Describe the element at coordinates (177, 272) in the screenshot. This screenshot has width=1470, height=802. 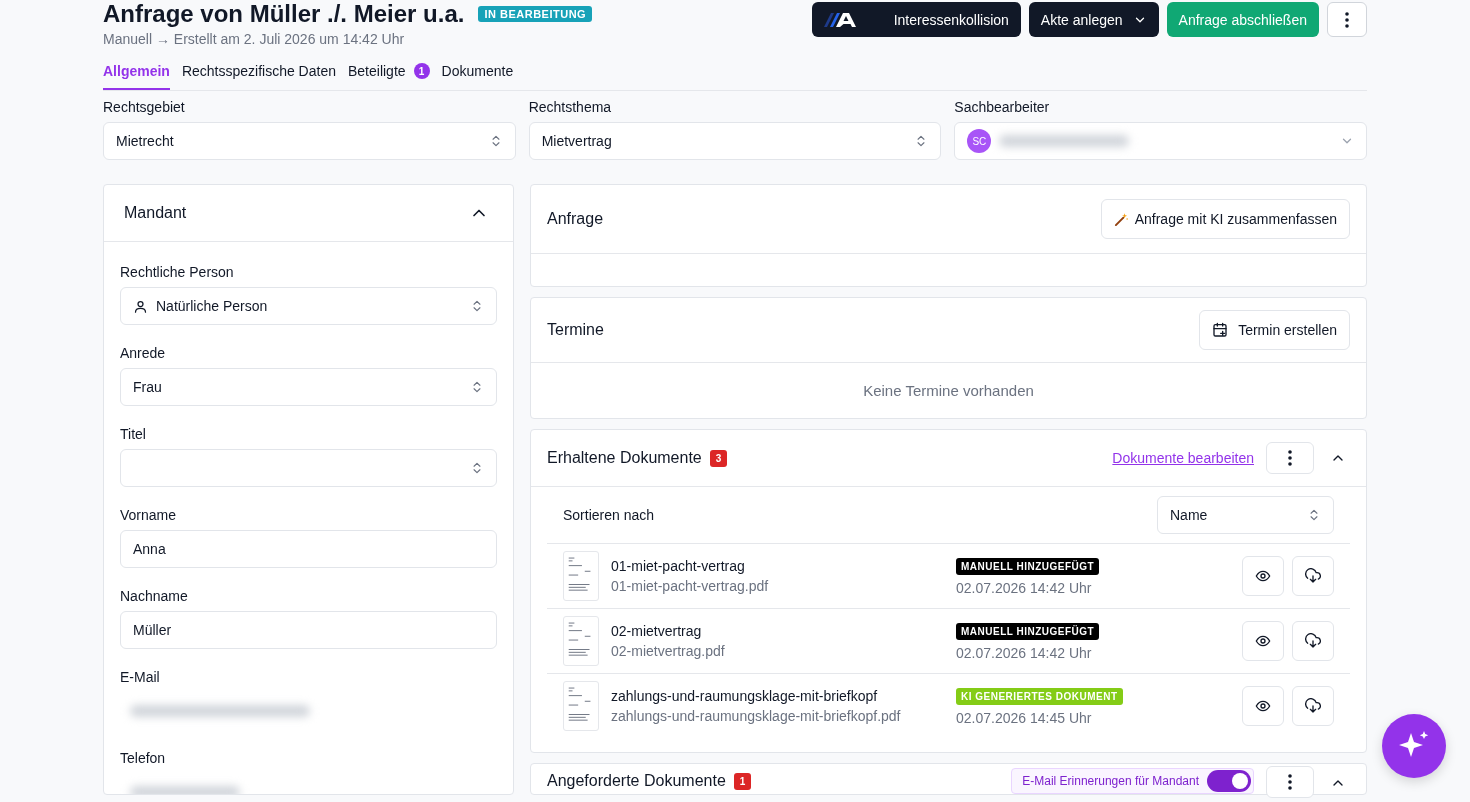
I see `field-label: Rechtliche Person` at that location.